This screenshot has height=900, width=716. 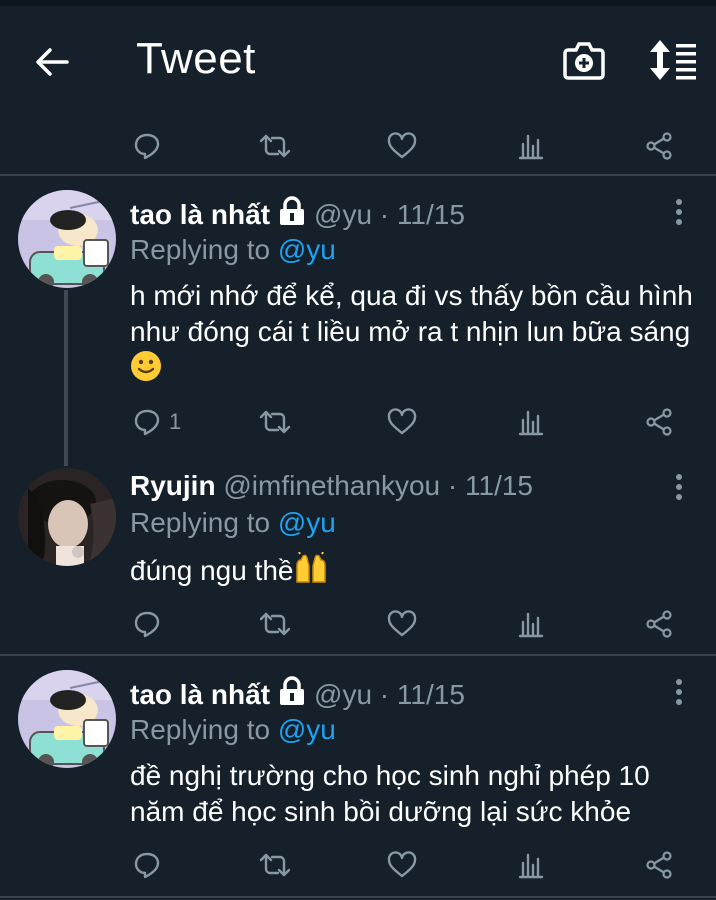 What do you see at coordinates (212, 570) in the screenshot?
I see `tweet-text: đúng ngu thề` at bounding box center [212, 570].